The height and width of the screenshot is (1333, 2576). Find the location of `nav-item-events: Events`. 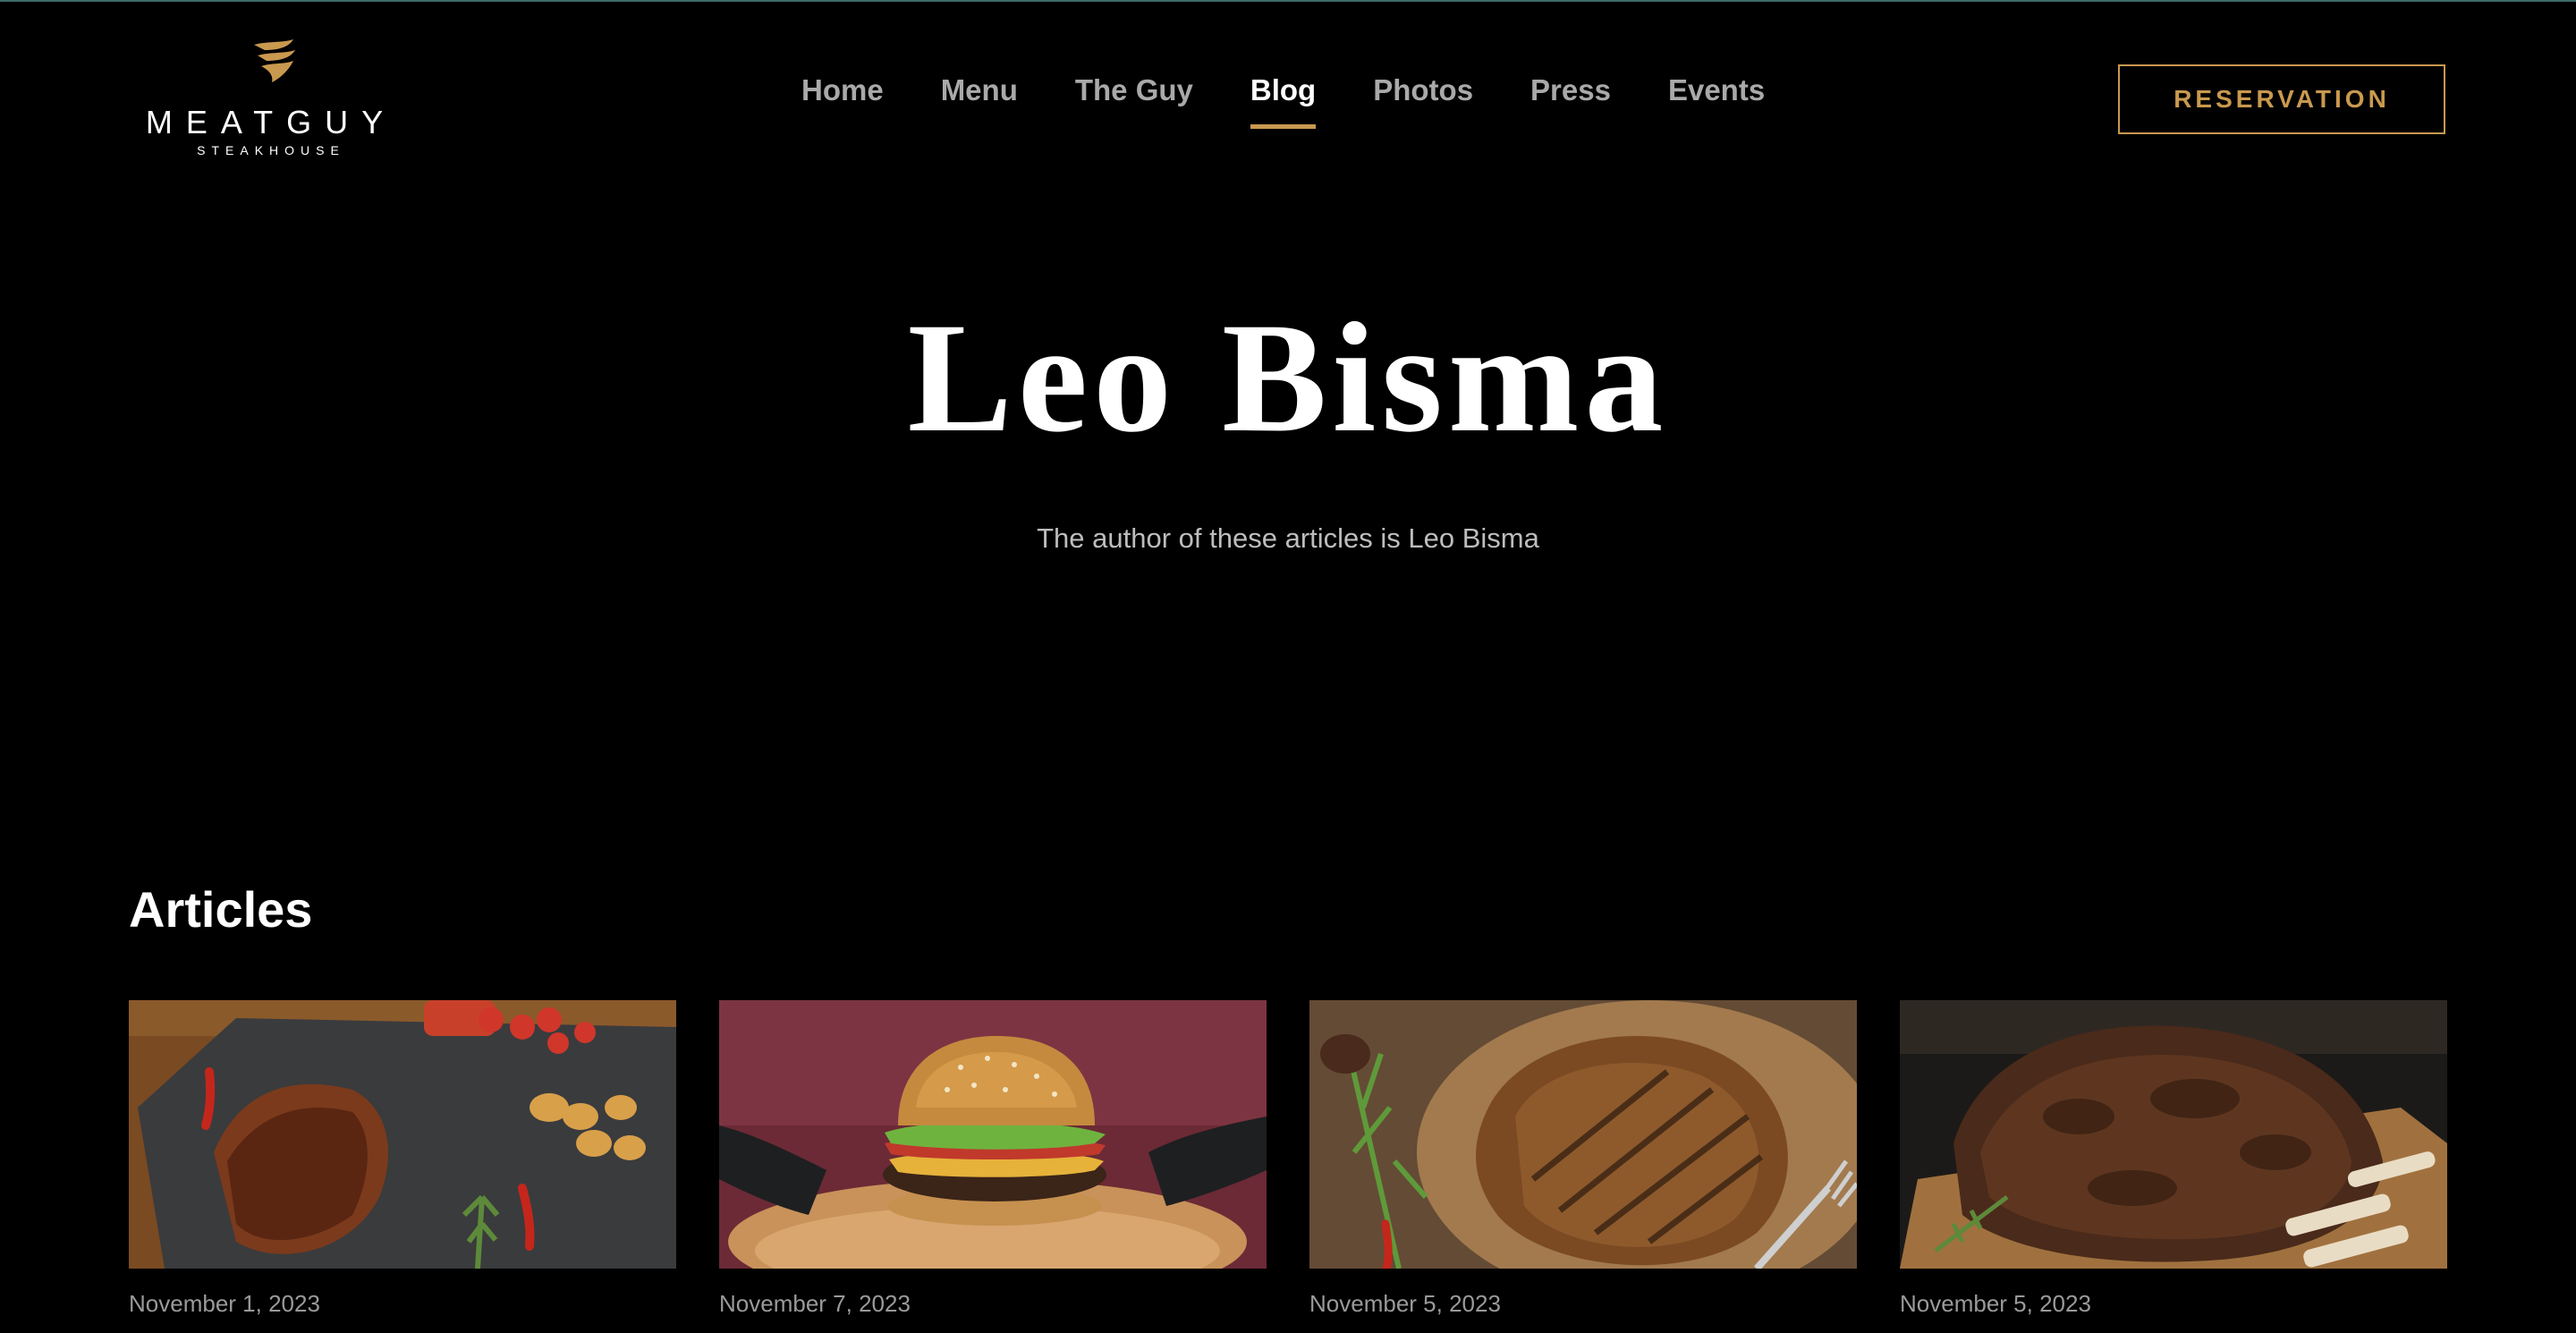

nav-item-events: Events is located at coordinates (1716, 90).